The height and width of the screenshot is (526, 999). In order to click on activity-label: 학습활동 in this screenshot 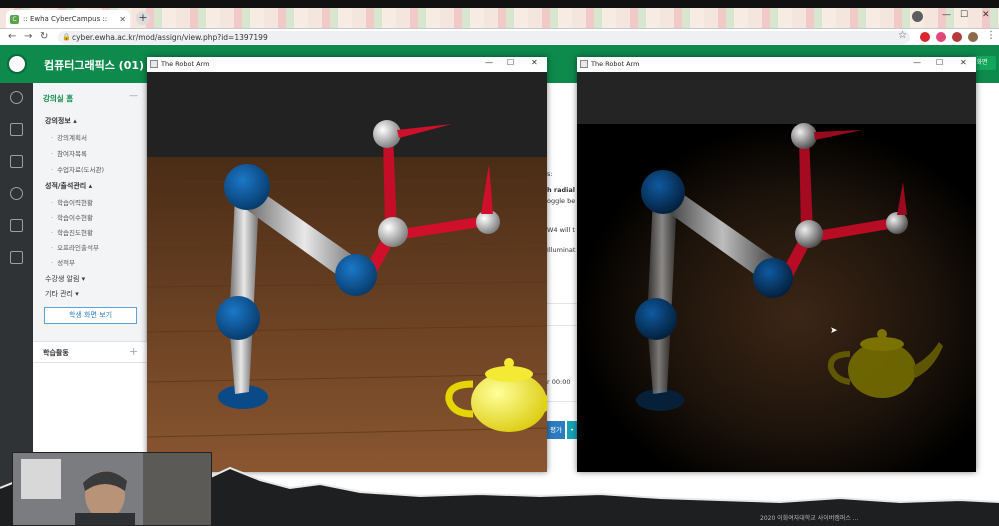, I will do `click(56, 353)`.